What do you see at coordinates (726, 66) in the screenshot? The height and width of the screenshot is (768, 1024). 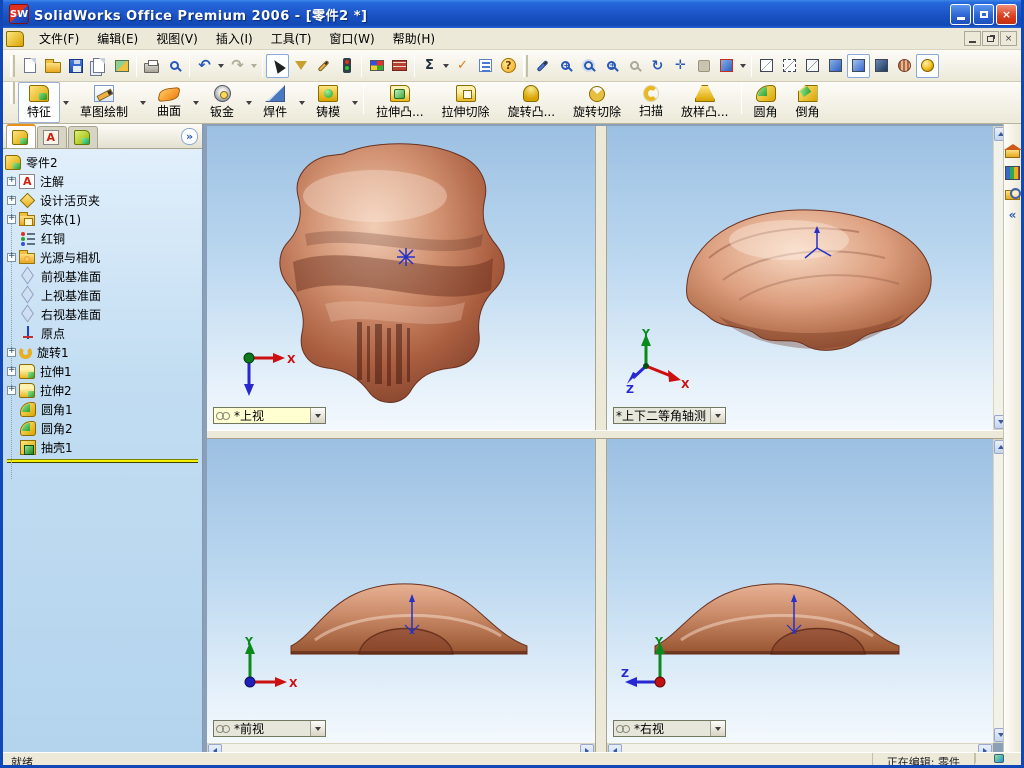 I see `section-view-icon` at bounding box center [726, 66].